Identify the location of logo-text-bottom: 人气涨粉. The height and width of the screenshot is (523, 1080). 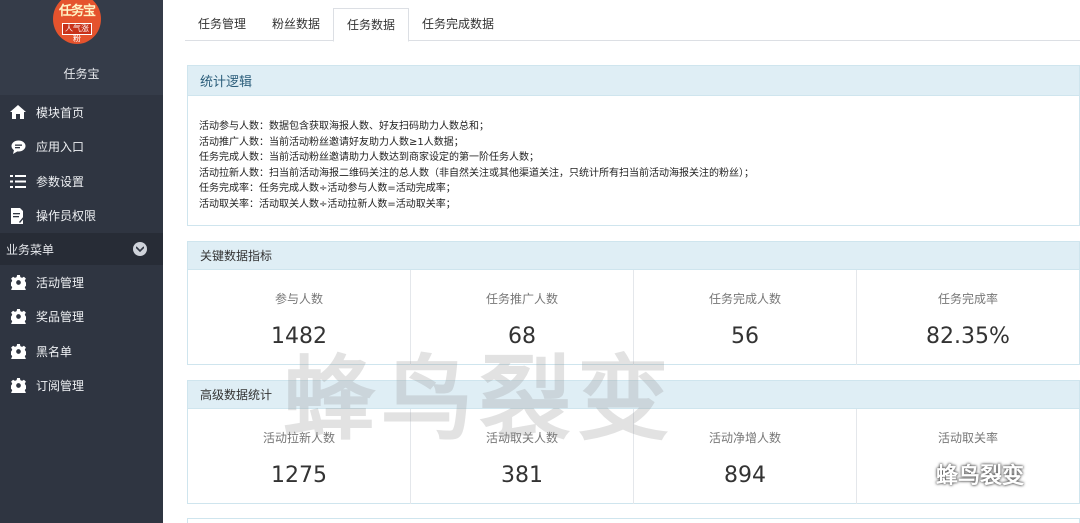
(77, 33).